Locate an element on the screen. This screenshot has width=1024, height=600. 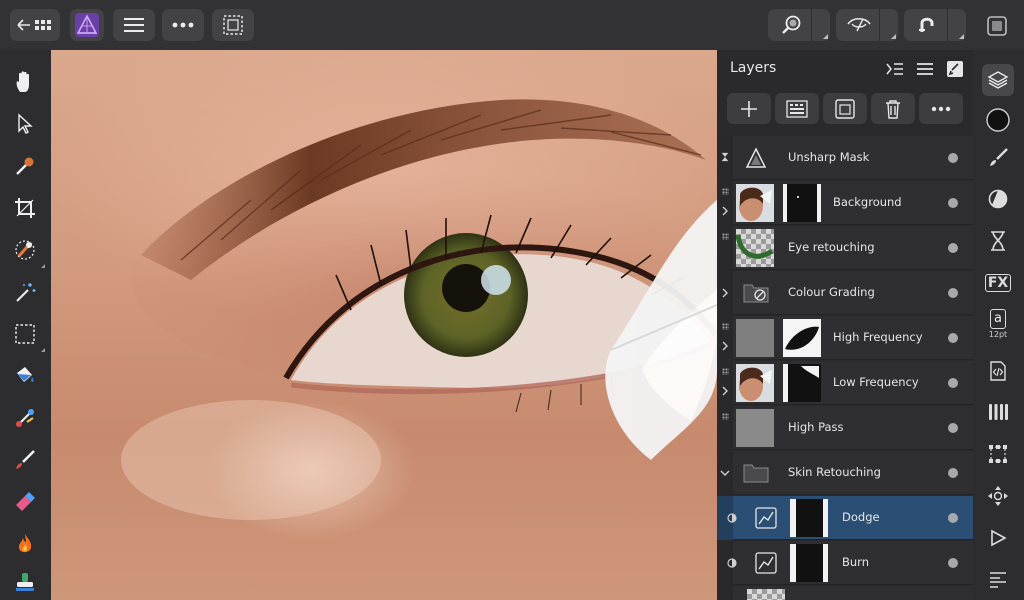
group-thumbnail is located at coordinates (756, 293).